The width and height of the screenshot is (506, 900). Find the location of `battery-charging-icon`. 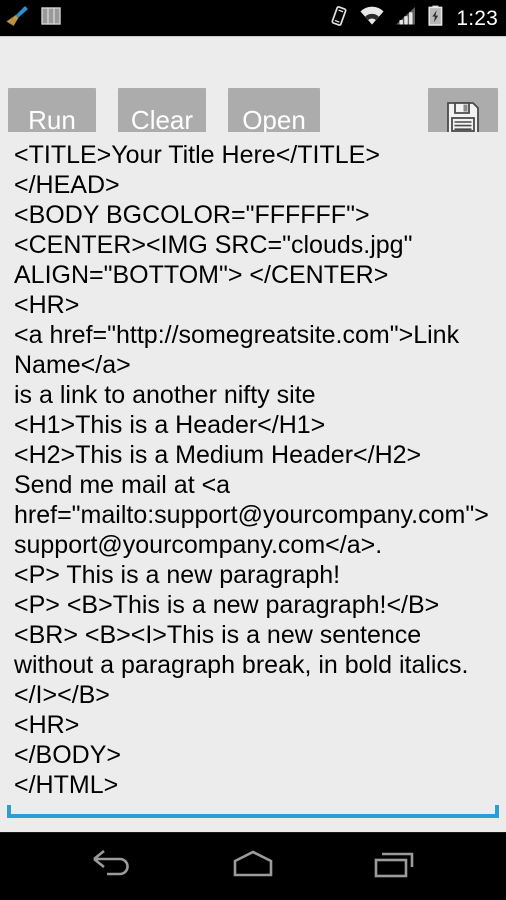

battery-charging-icon is located at coordinates (435, 18).